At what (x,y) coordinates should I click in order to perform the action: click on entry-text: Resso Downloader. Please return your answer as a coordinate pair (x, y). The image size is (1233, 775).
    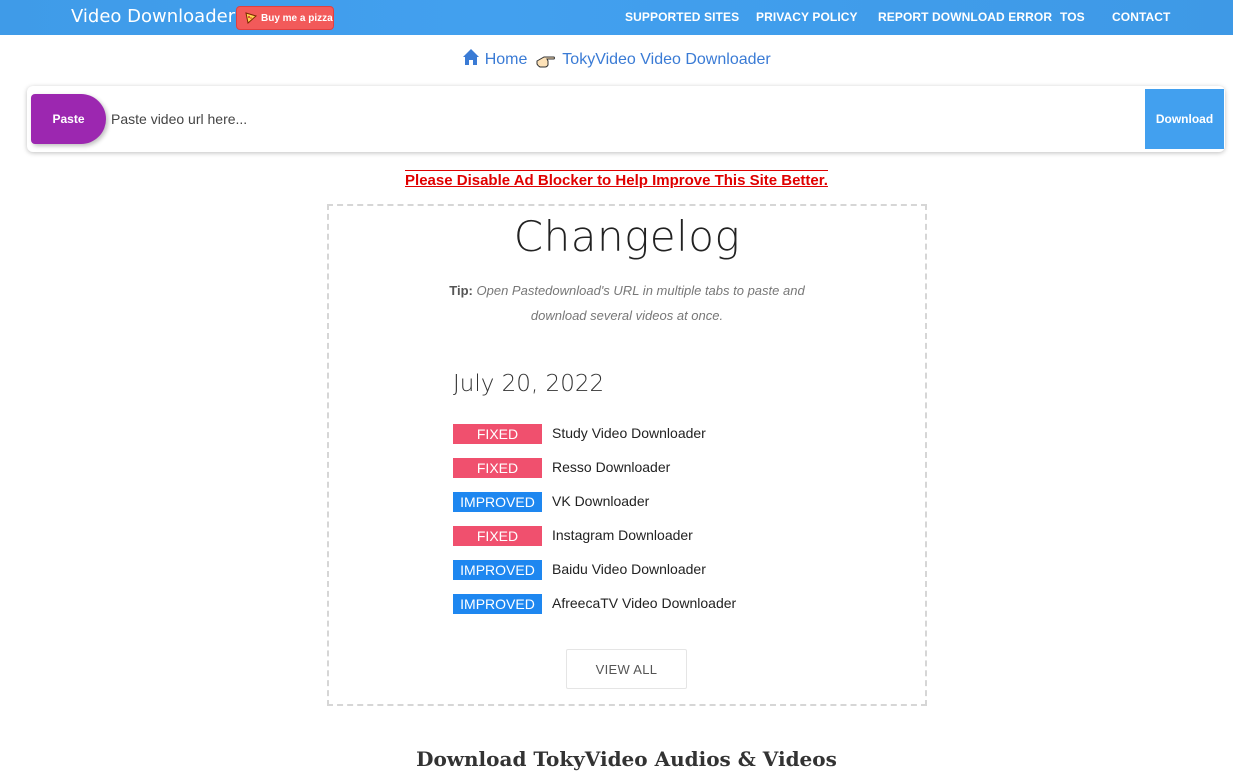
    Looking at the image, I should click on (611, 467).